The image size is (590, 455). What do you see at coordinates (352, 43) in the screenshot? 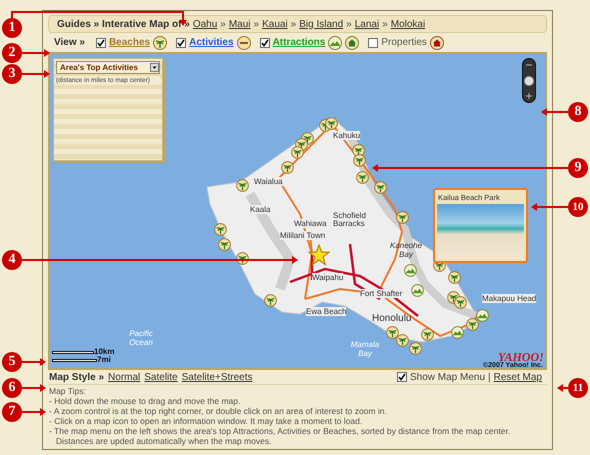
I see `house-icon` at bounding box center [352, 43].